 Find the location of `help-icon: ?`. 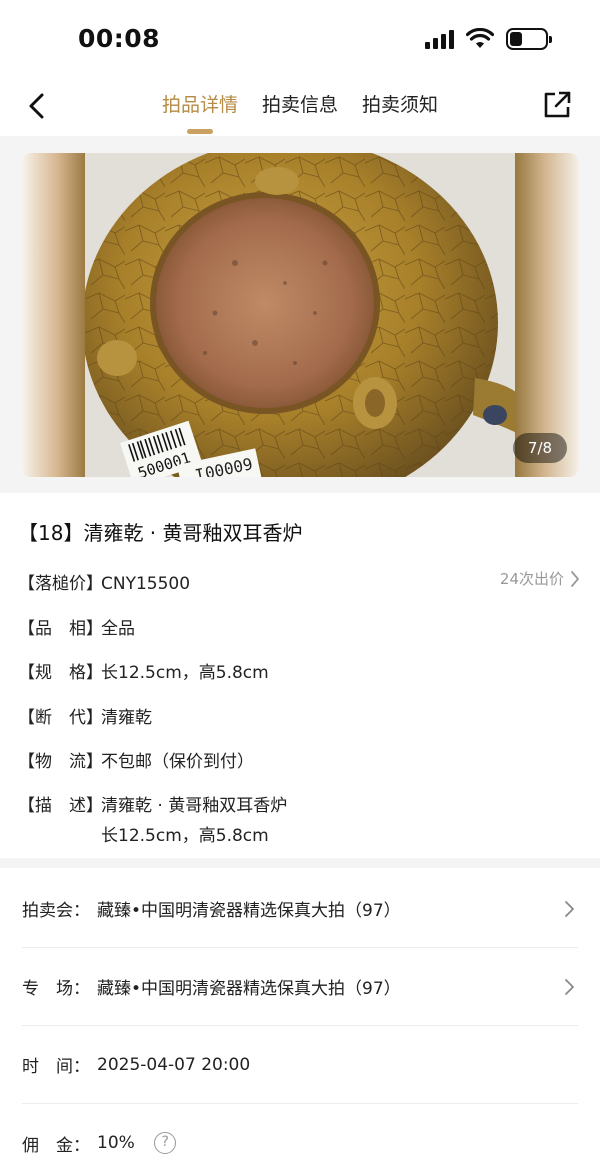

help-icon: ? is located at coordinates (165, 1143).